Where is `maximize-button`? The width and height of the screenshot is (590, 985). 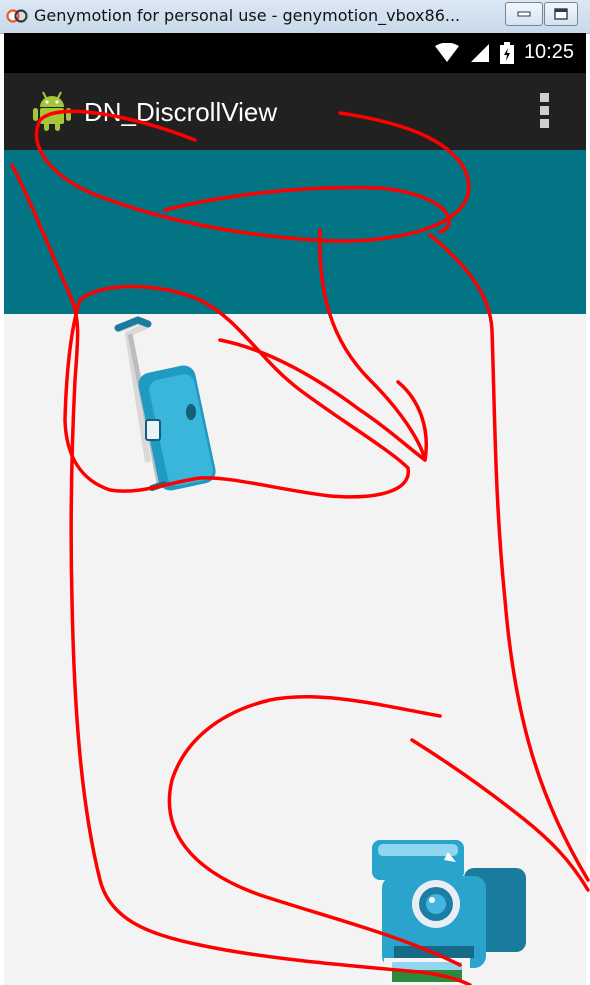 maximize-button is located at coordinates (561, 14).